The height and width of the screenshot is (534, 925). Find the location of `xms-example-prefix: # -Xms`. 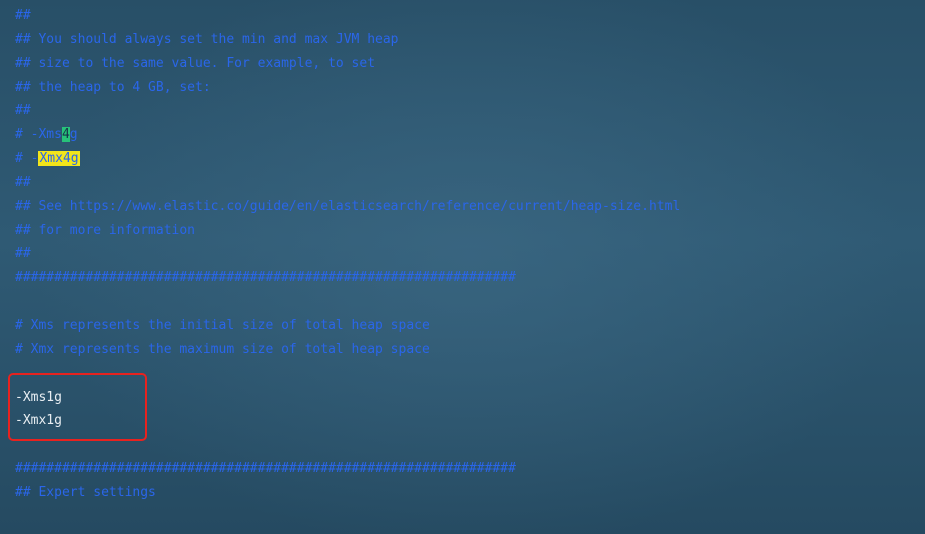

xms-example-prefix: # -Xms is located at coordinates (38, 134).